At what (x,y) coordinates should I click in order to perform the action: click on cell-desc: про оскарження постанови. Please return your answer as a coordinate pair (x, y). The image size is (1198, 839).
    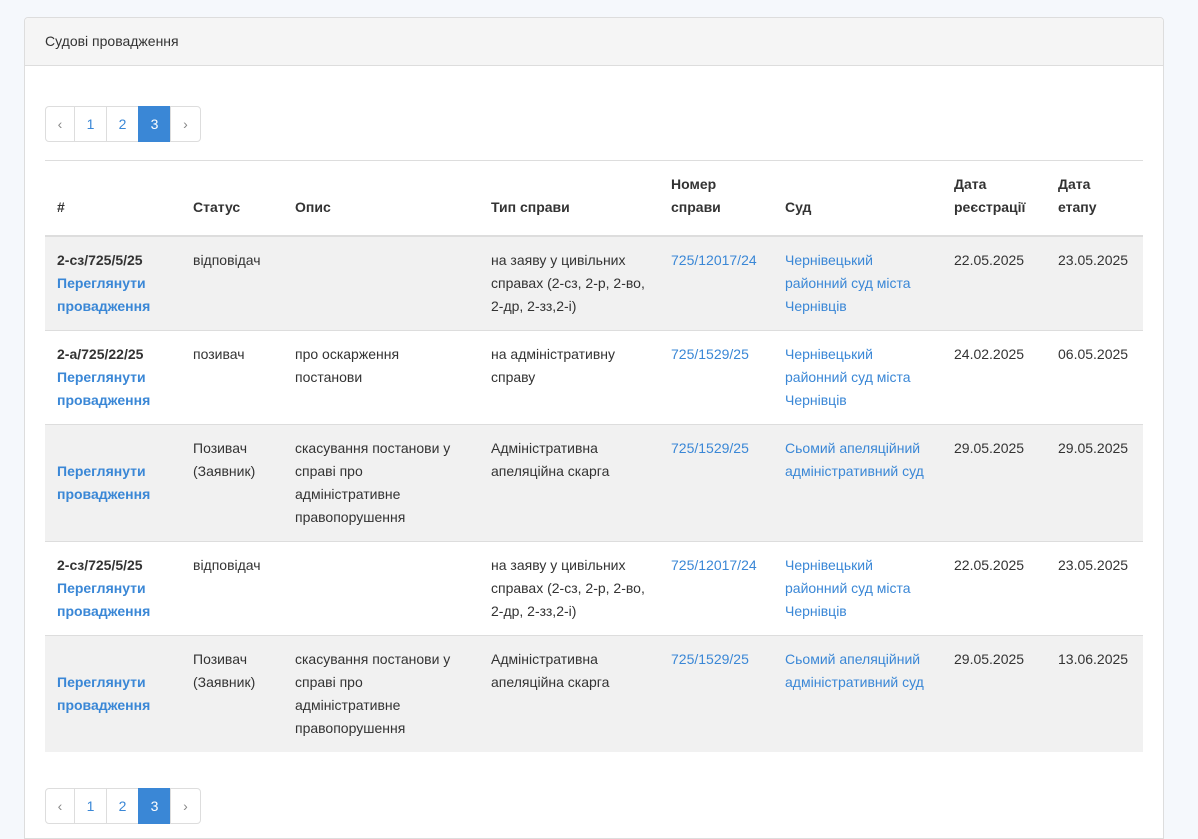
    Looking at the image, I should click on (381, 377).